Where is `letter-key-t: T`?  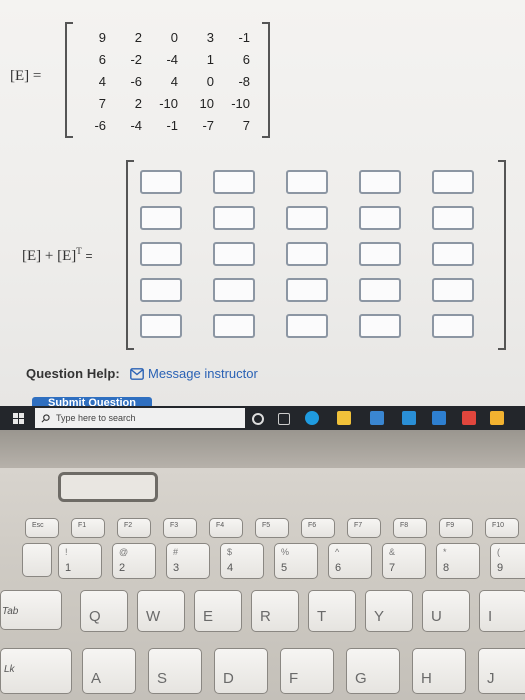 letter-key-t: T is located at coordinates (332, 611).